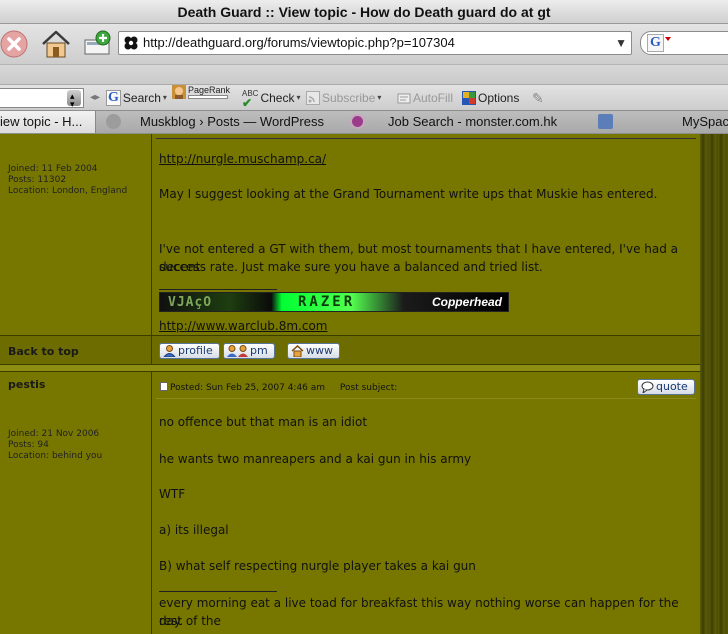  What do you see at coordinates (42, 100) in the screenshot?
I see `google-search-input` at bounding box center [42, 100].